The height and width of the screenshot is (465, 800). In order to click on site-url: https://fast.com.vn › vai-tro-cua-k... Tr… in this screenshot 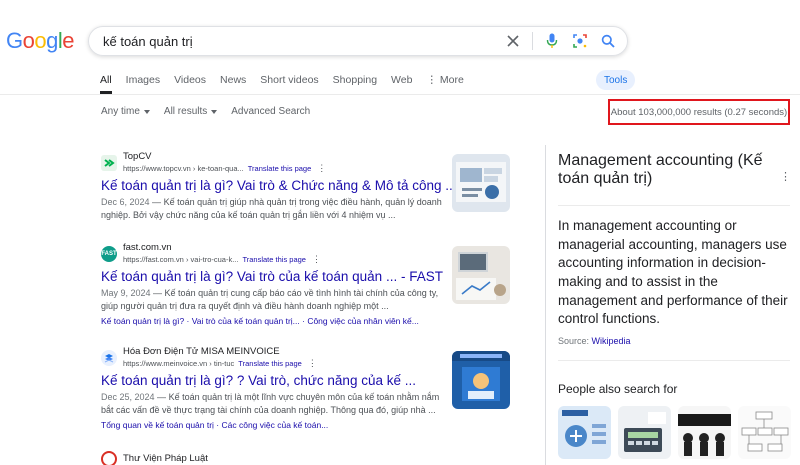, I will do `click(222, 259)`.